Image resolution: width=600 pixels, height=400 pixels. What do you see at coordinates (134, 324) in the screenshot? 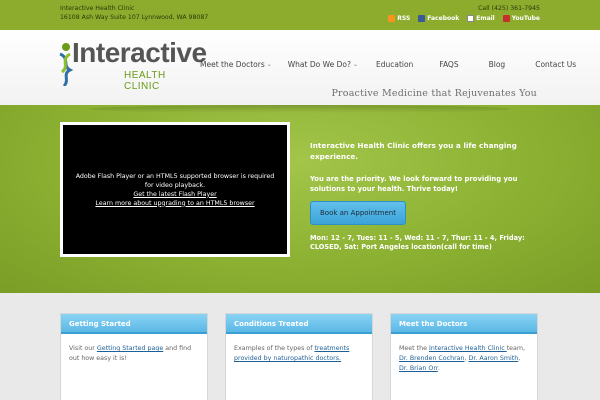
I see `card-title: Getting Started` at bounding box center [134, 324].